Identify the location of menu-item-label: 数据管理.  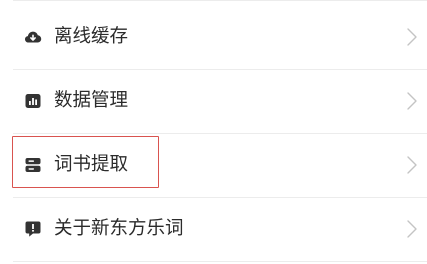
(91, 100).